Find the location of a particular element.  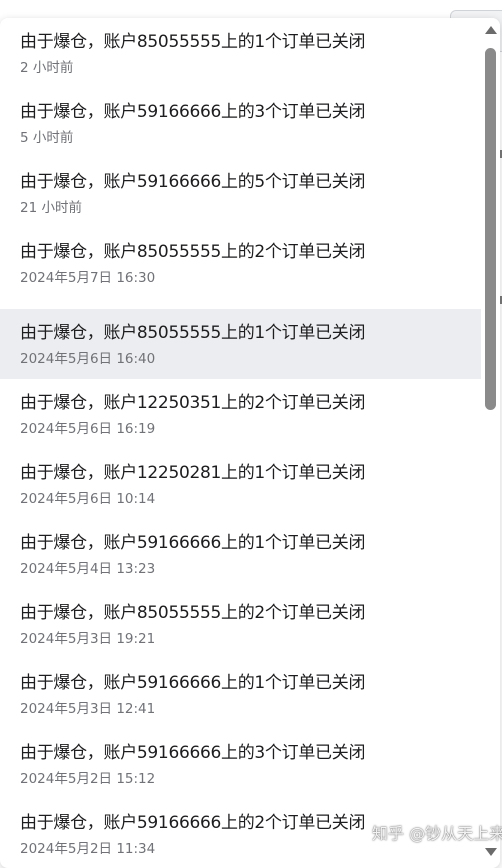

notification-time: 2024年5月6日 16:40 is located at coordinates (88, 359).